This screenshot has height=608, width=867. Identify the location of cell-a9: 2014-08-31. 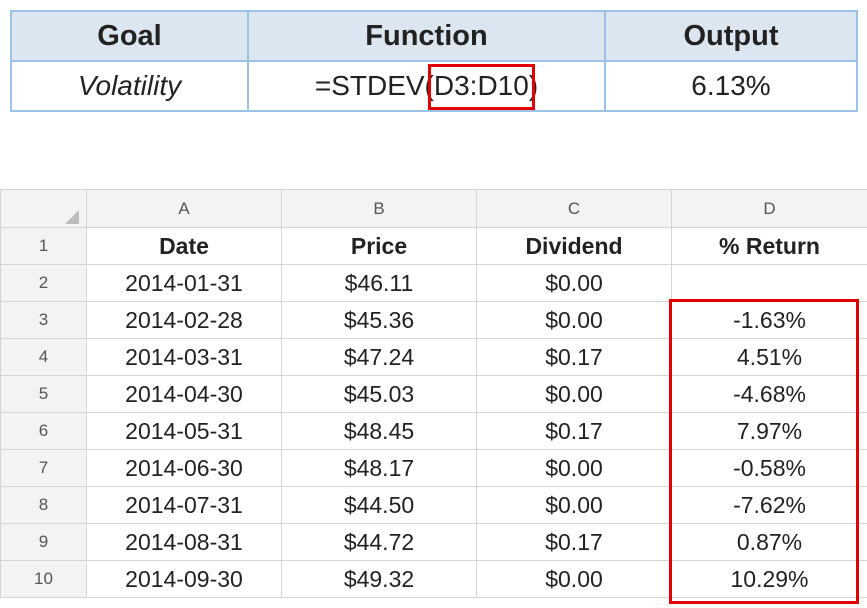
(184, 542).